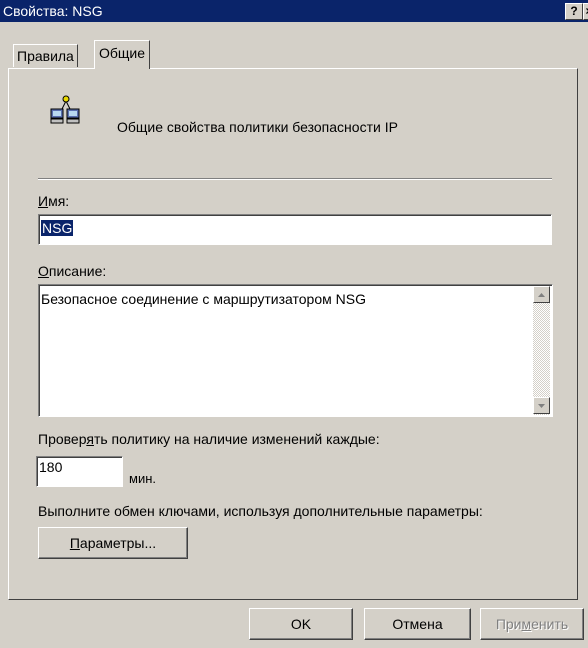  What do you see at coordinates (541, 350) in the screenshot?
I see `vertical-scrollbar` at bounding box center [541, 350].